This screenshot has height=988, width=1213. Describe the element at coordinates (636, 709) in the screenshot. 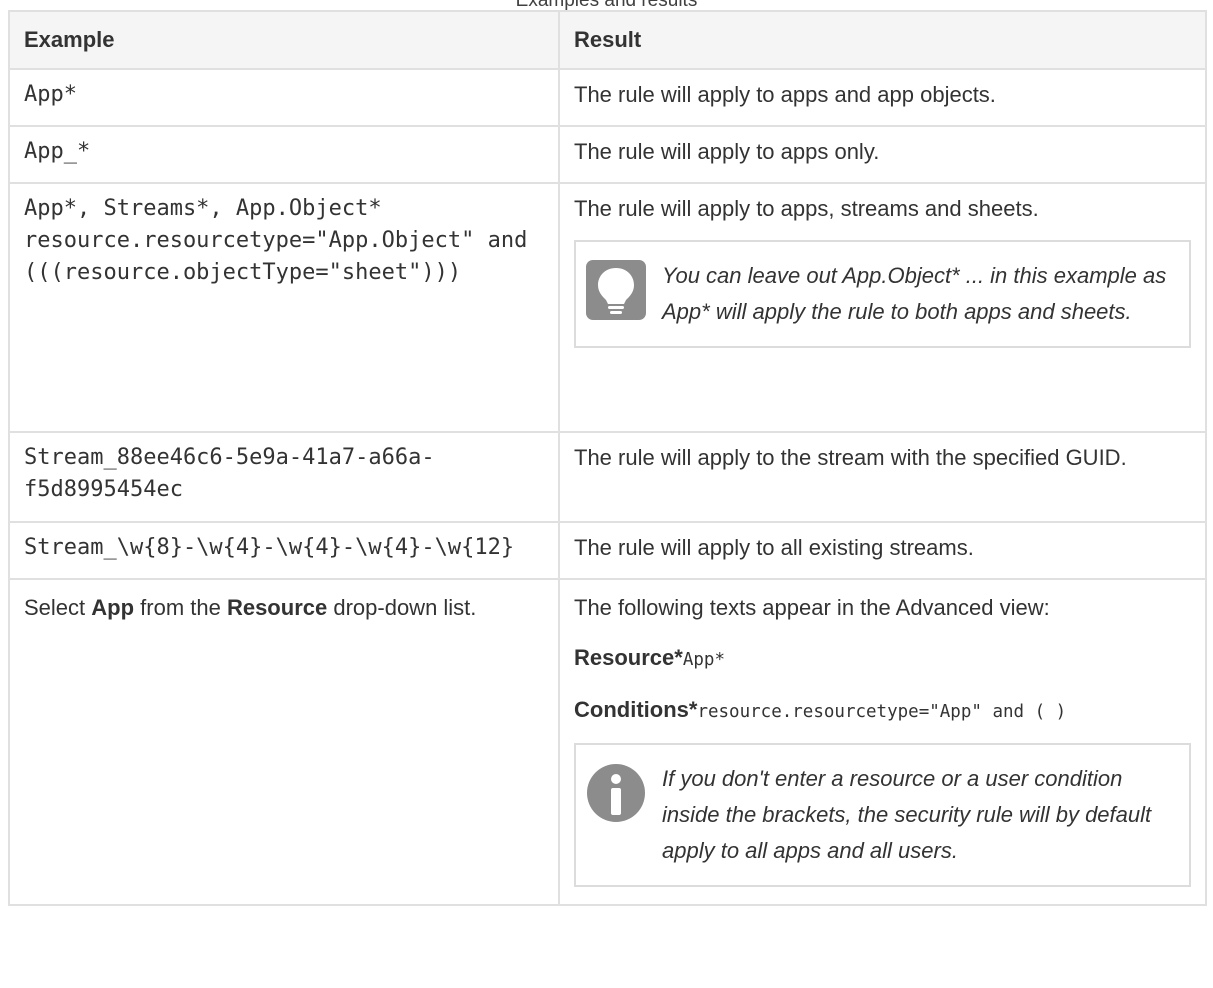

I see `conditions-label: Conditions*` at that location.